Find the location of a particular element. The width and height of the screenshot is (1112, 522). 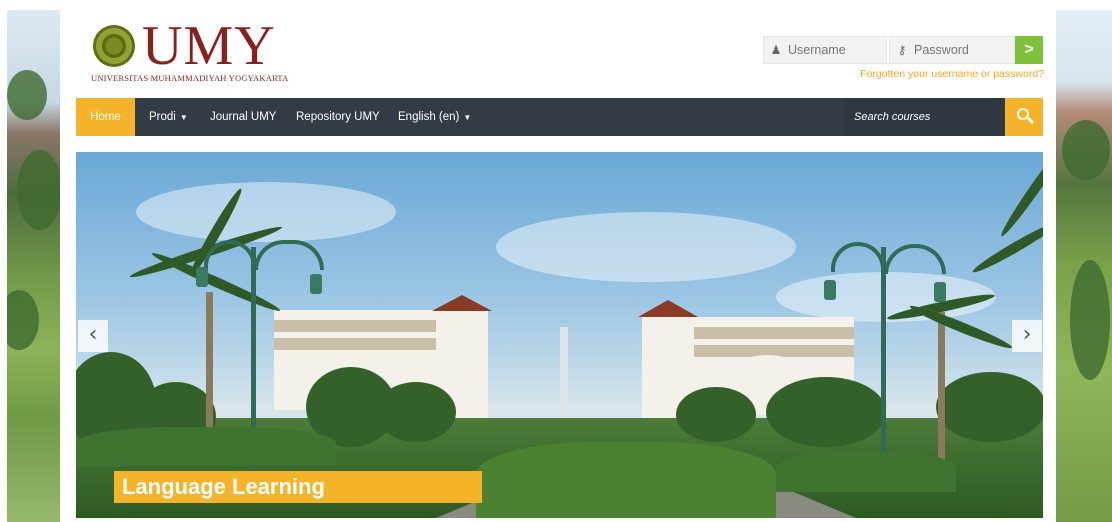

login-submit-button: > is located at coordinates (1029, 50).